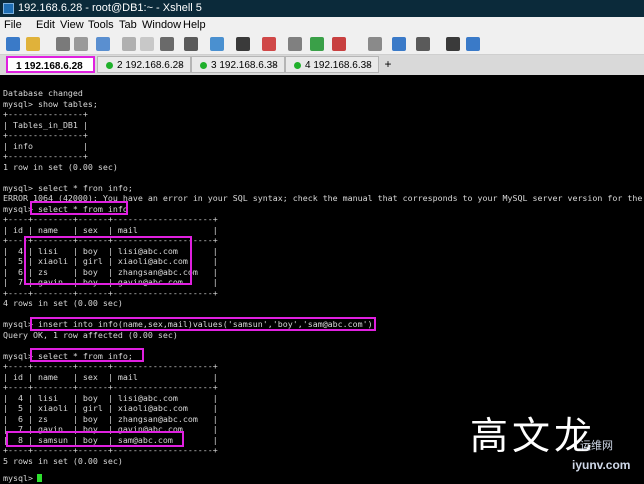 This screenshot has height=484, width=644. What do you see at coordinates (128, 25) in the screenshot?
I see `menu-tab: Tab` at bounding box center [128, 25].